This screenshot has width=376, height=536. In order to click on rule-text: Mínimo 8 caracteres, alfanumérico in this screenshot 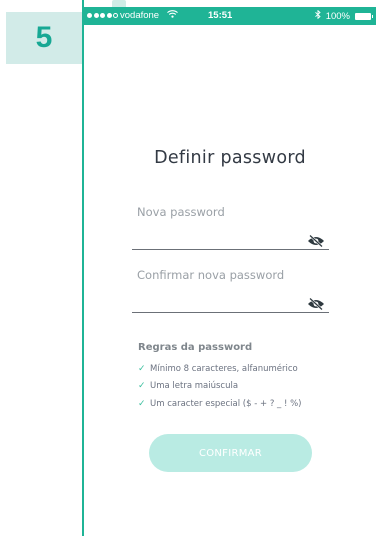, I will do `click(224, 368)`.